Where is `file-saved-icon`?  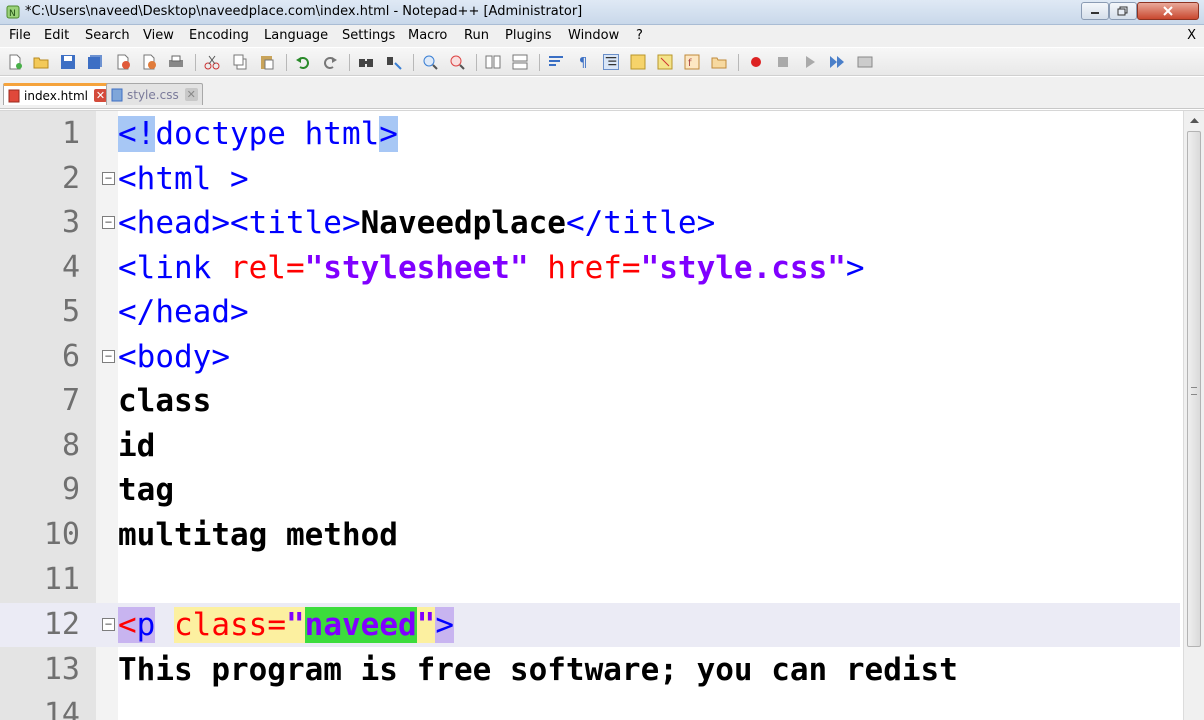
file-saved-icon is located at coordinates (117, 94).